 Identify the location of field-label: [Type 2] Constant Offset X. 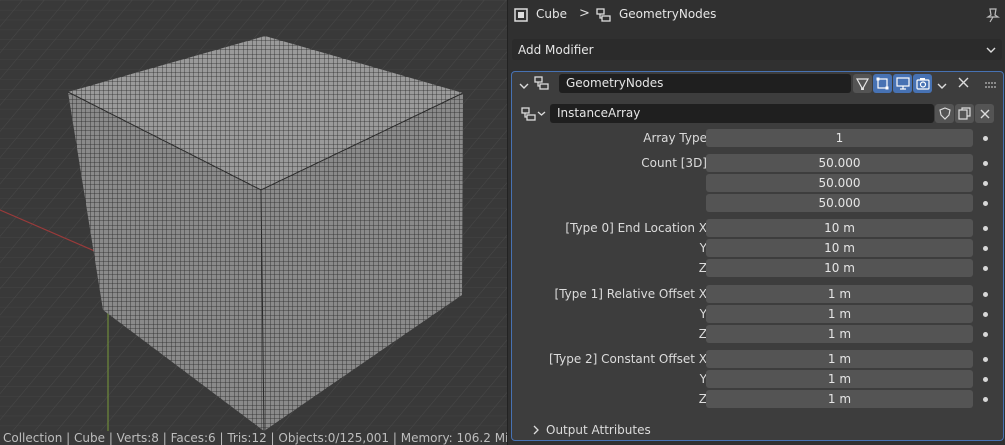
(627, 359).